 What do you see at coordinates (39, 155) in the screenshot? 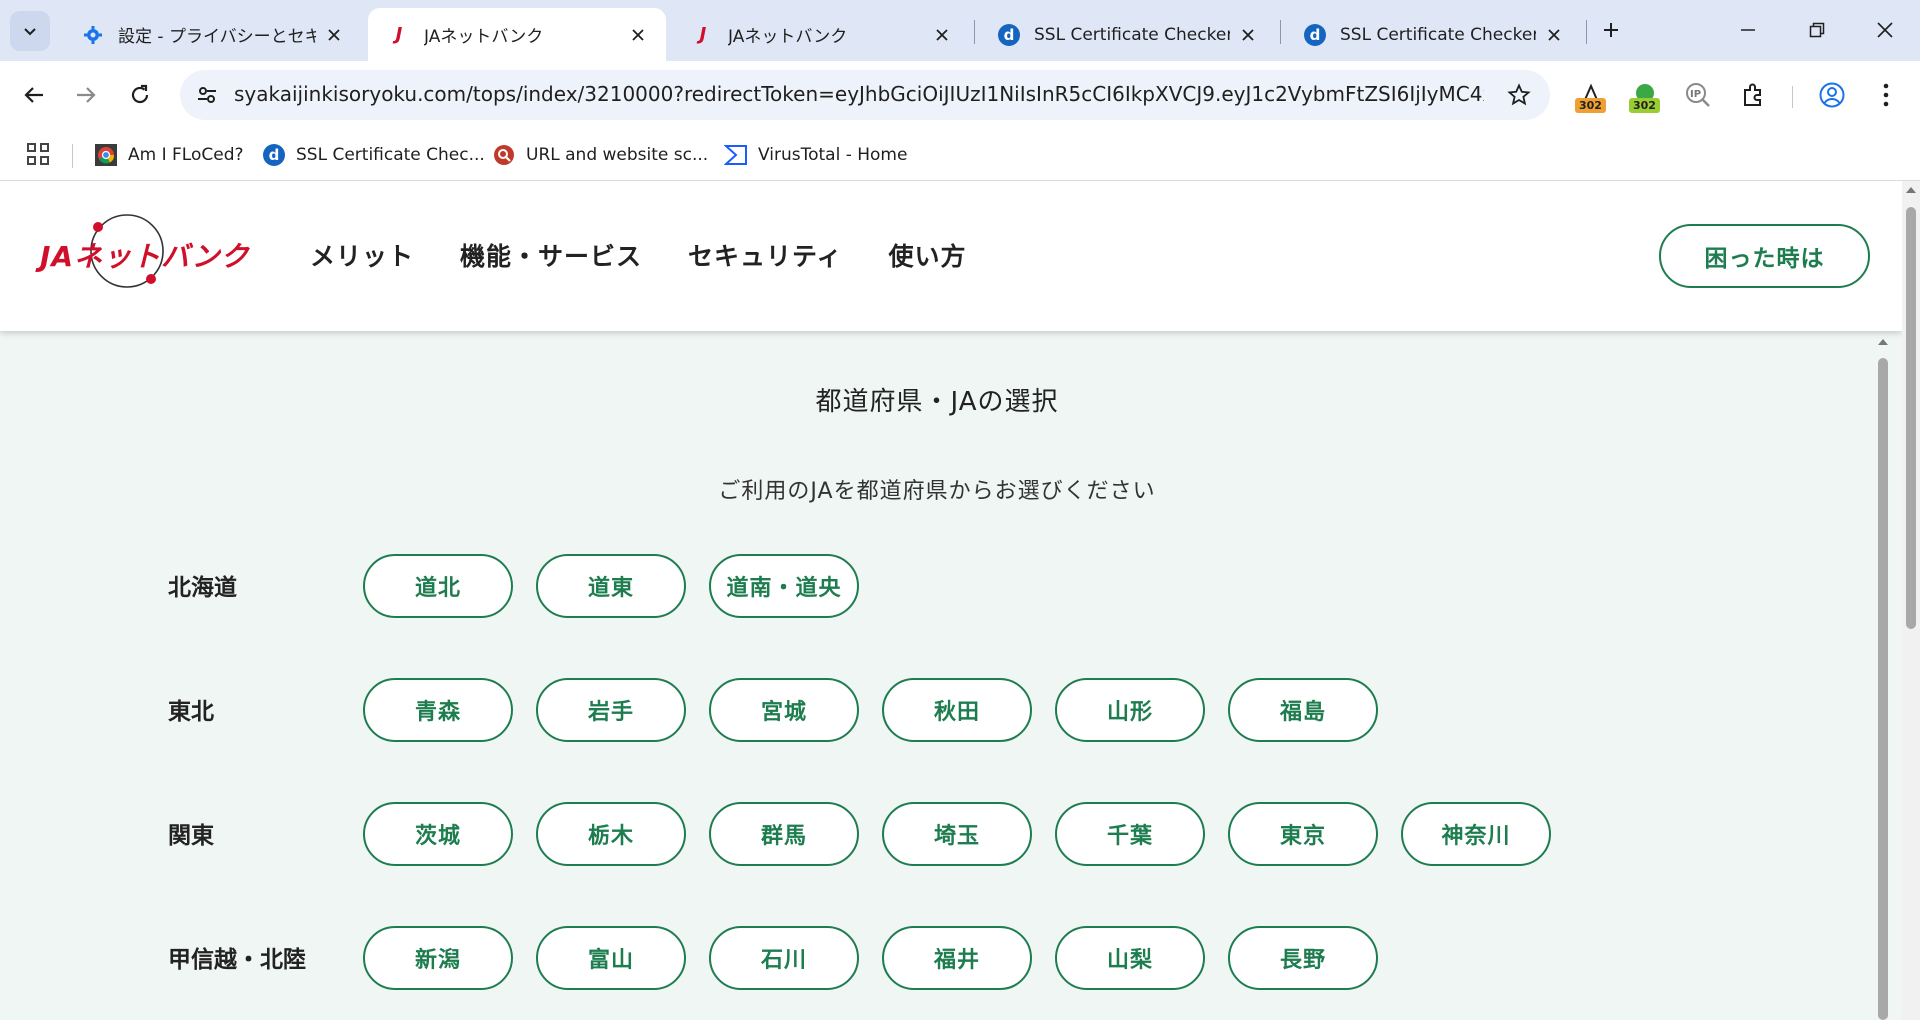
I see `apps-grid-icon` at bounding box center [39, 155].